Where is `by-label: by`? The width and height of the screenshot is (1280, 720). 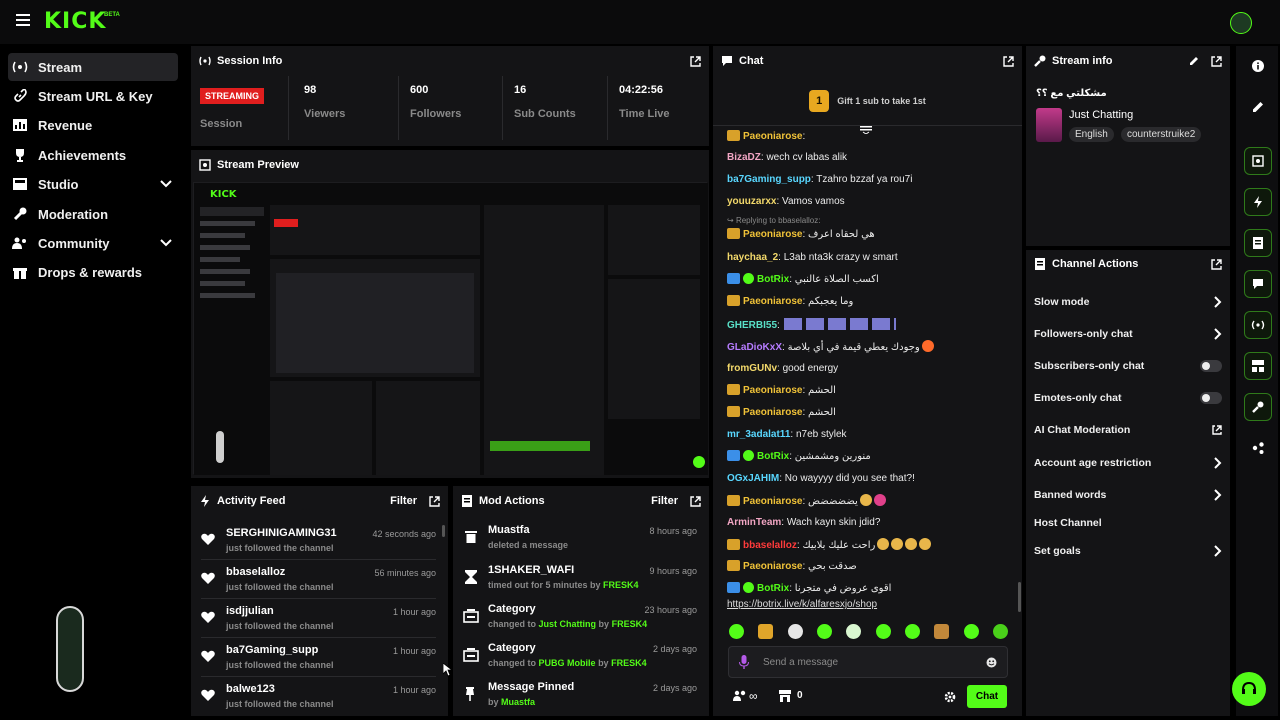
by-label: by is located at coordinates (603, 663).